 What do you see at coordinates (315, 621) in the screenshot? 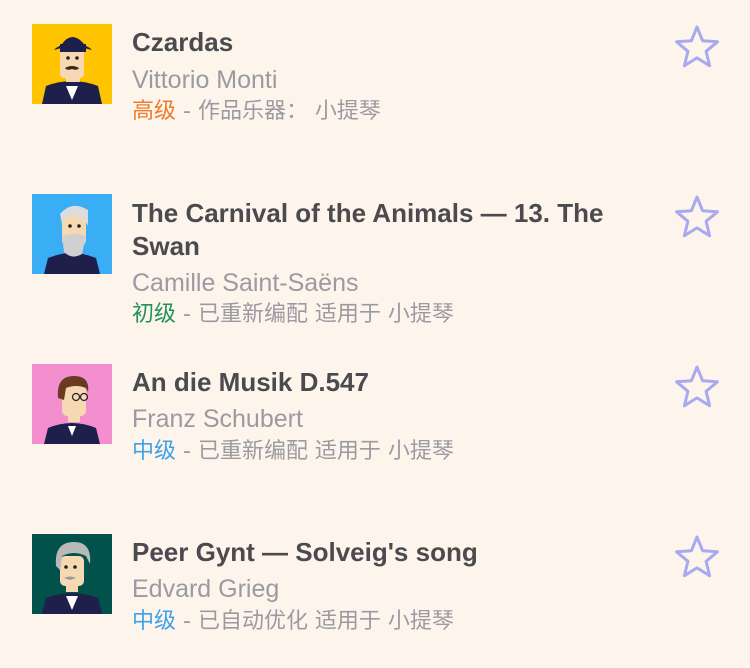
I see `piece-detail: - 已自动优化 适用于 小提琴` at bounding box center [315, 621].